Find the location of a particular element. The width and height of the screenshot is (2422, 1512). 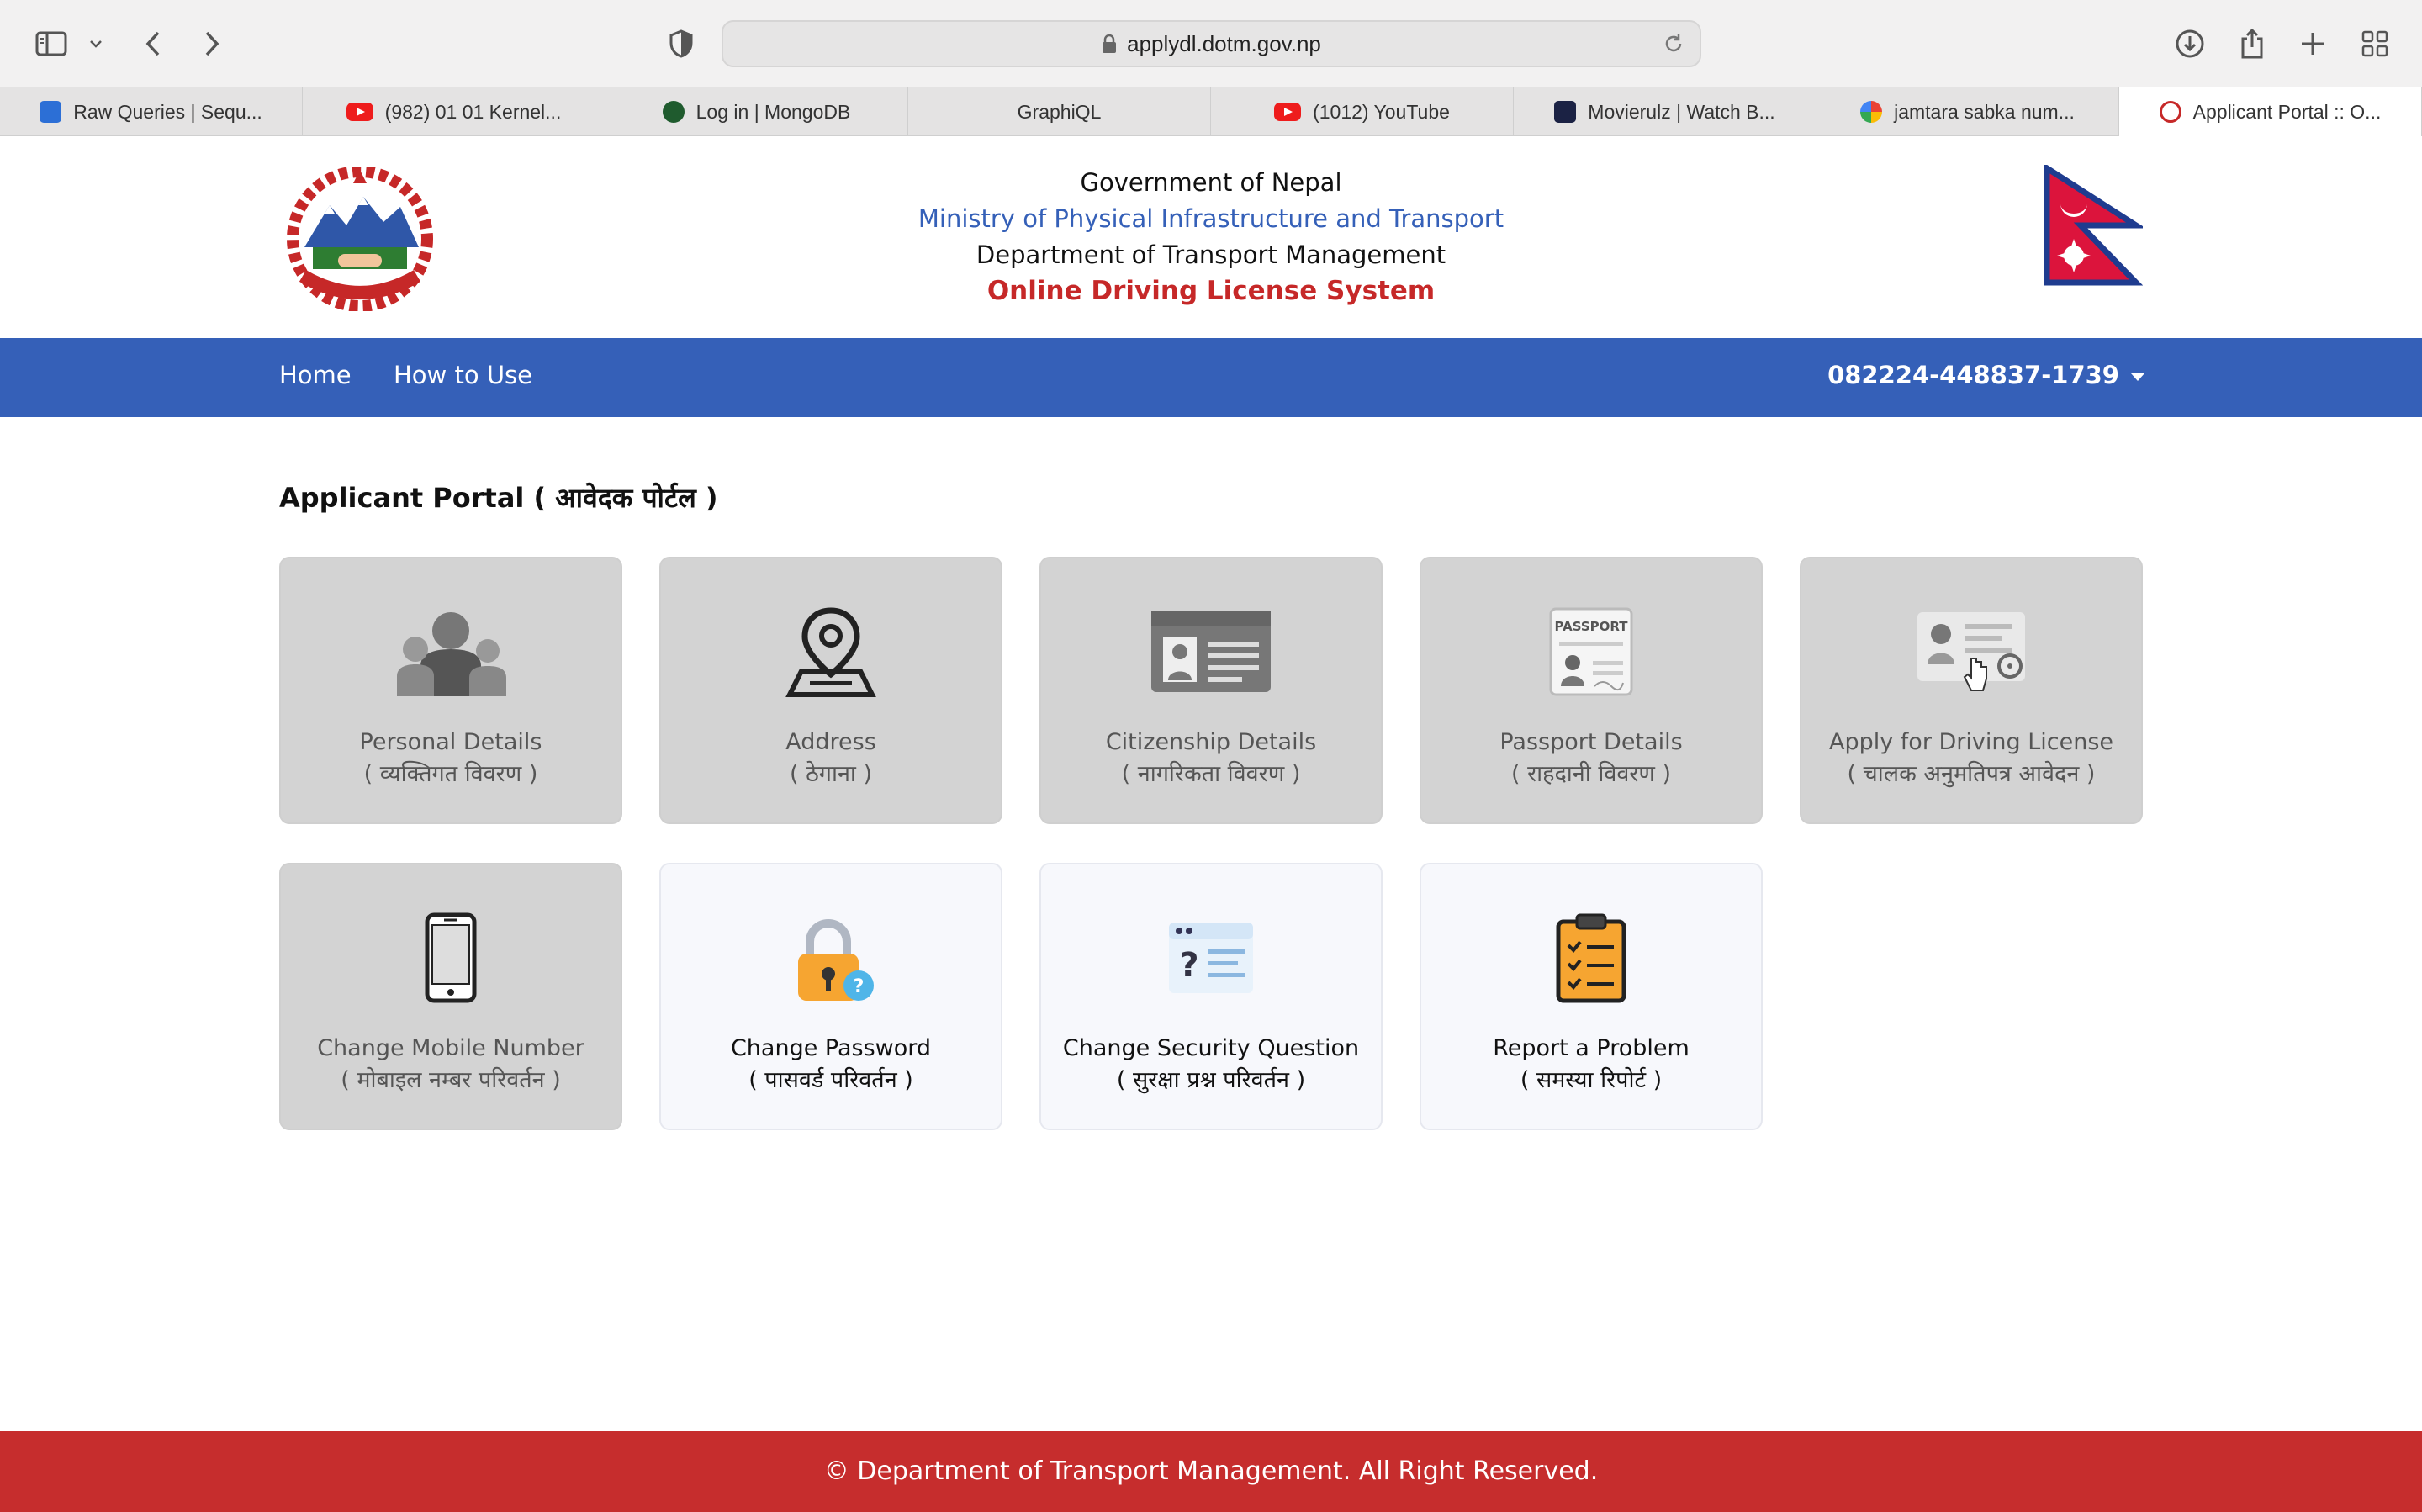

card-title-np: ( ठेगाना ) is located at coordinates (831, 774).